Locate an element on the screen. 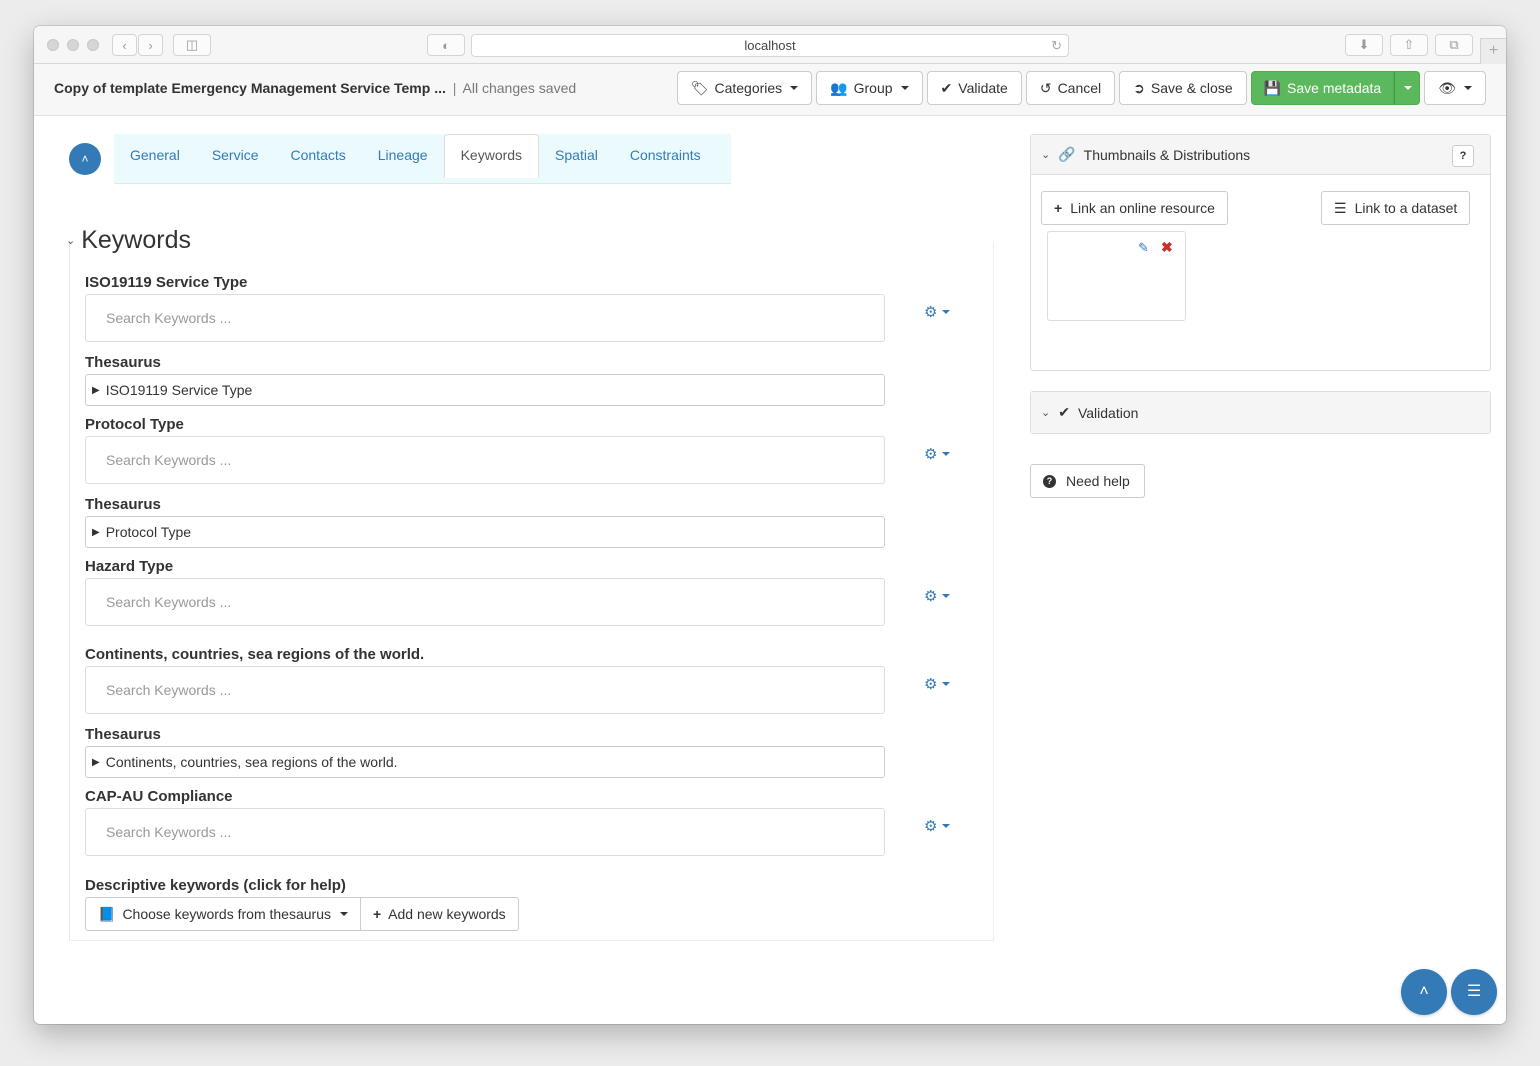 The image size is (1540, 1066). link-dataset-label: Link to a dataset is located at coordinates (1406, 208).